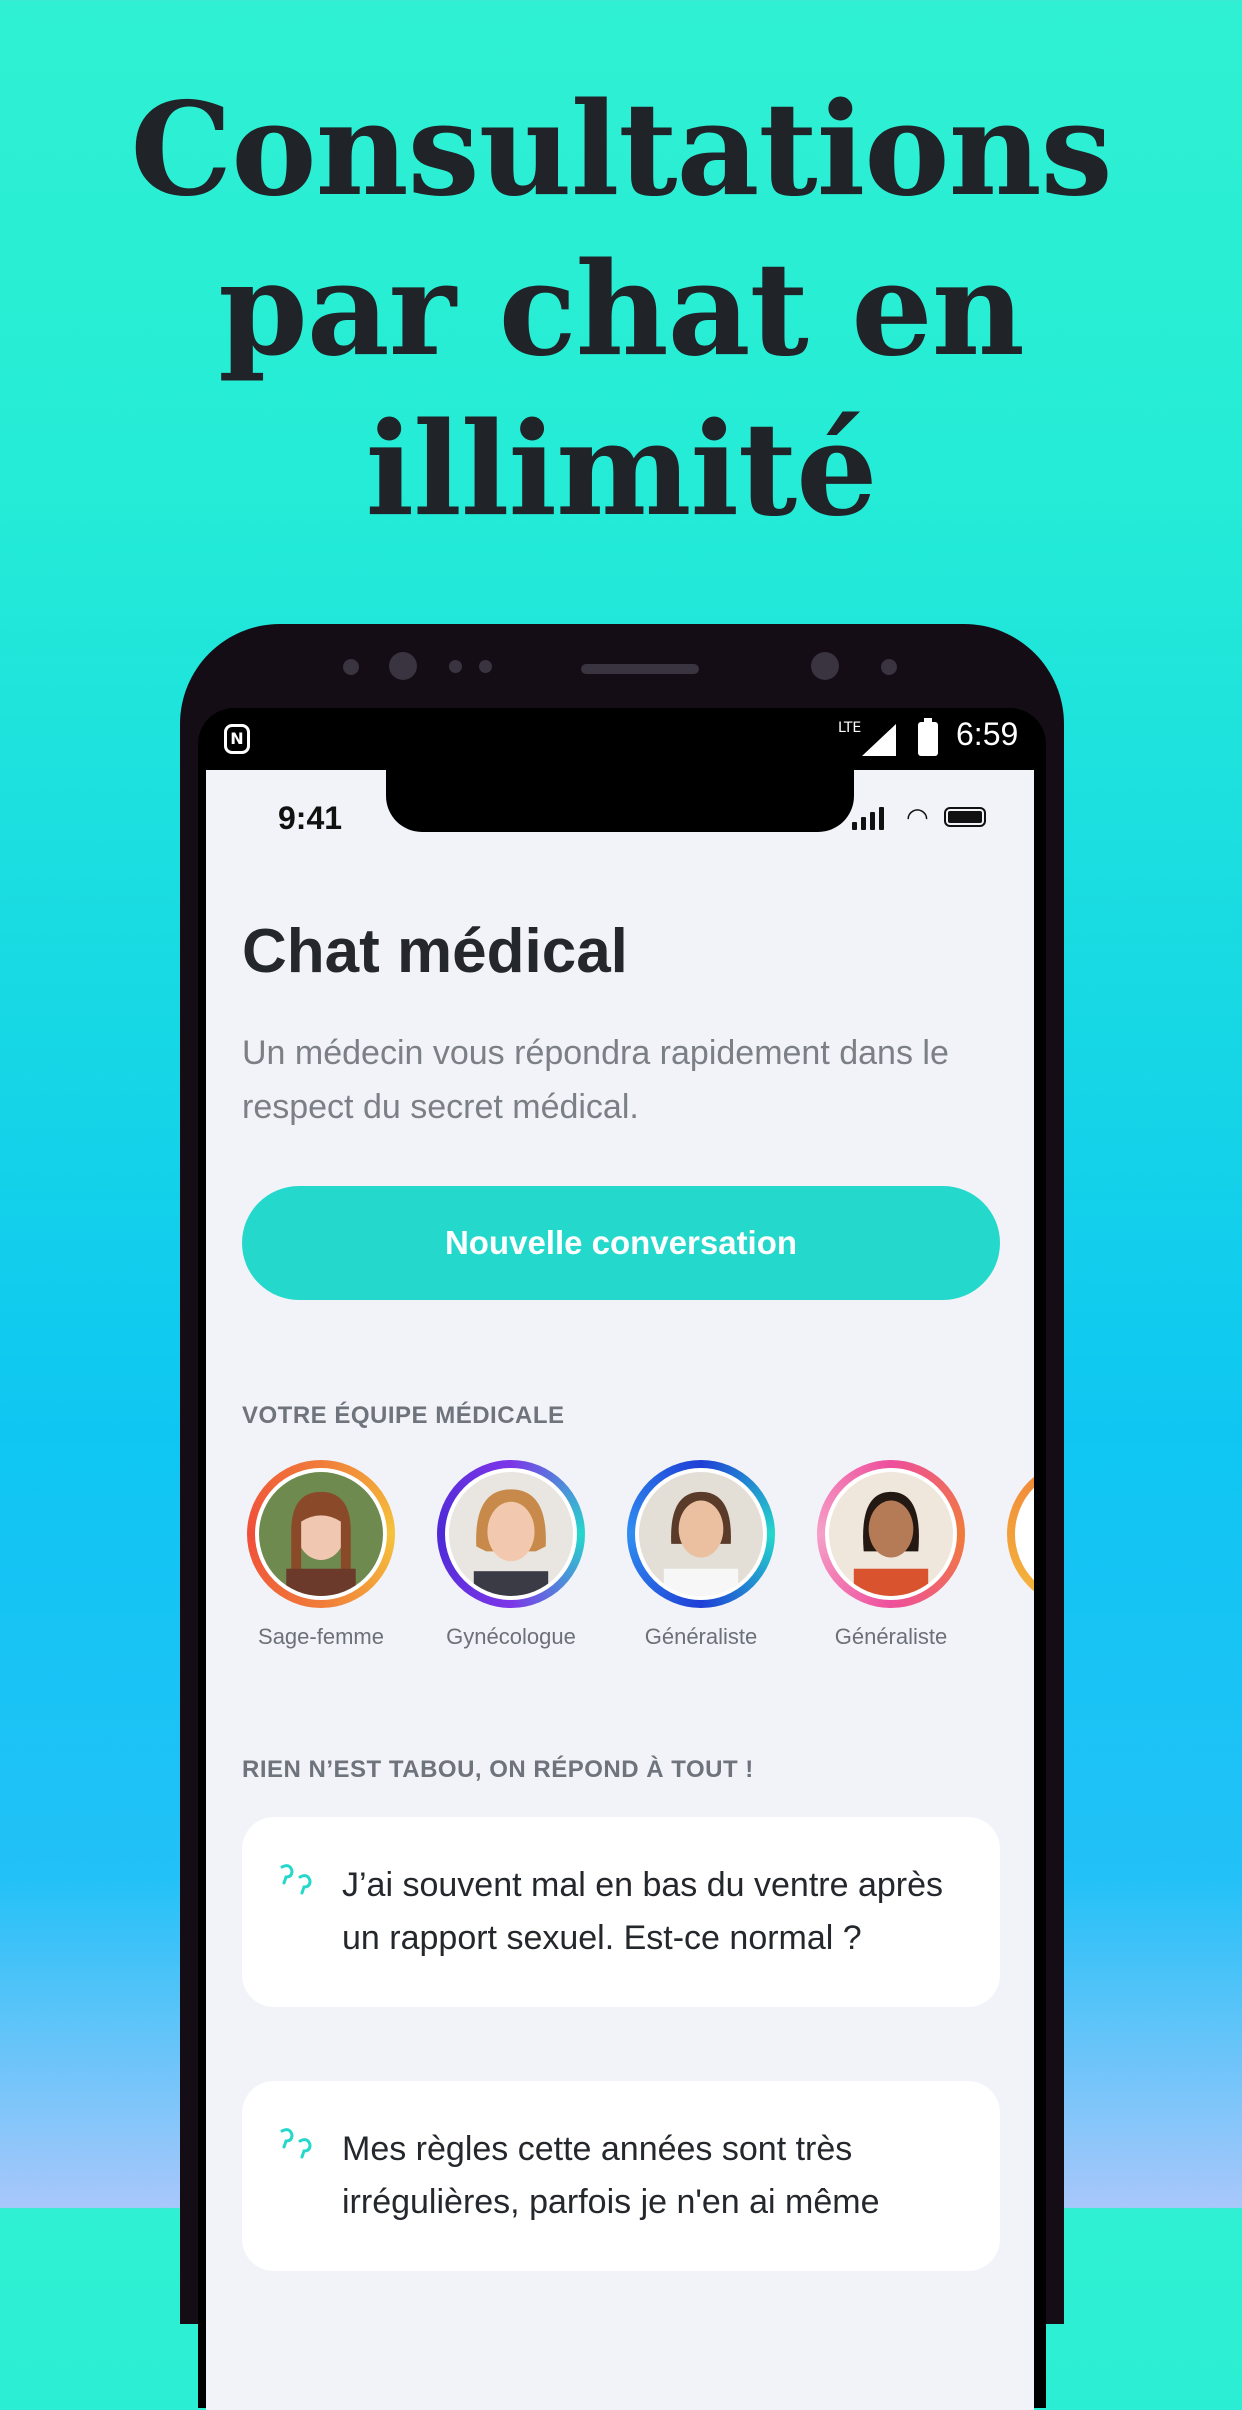 This screenshot has width=1242, height=2410. Describe the element at coordinates (321, 1636) in the screenshot. I see `team-member-role: Sage-femme` at that location.